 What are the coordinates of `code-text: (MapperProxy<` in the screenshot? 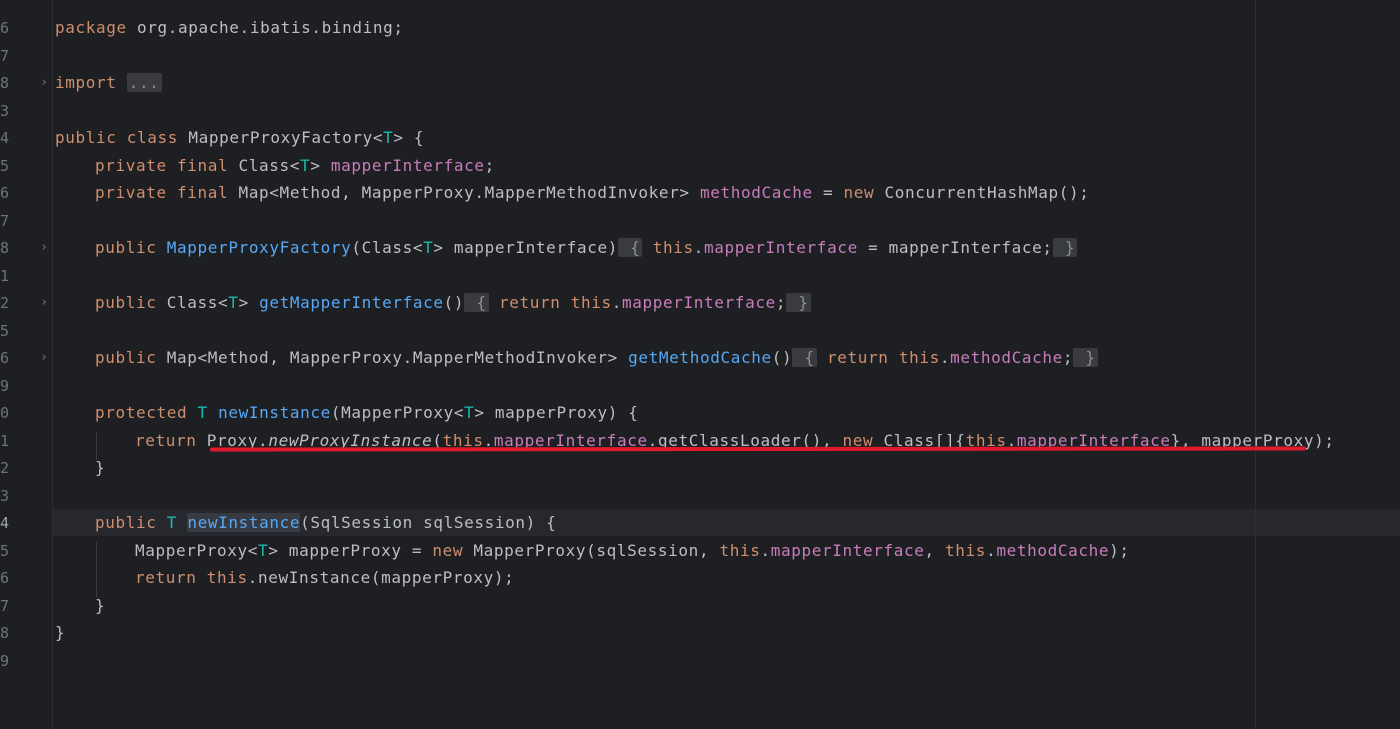 It's located at (397, 412).